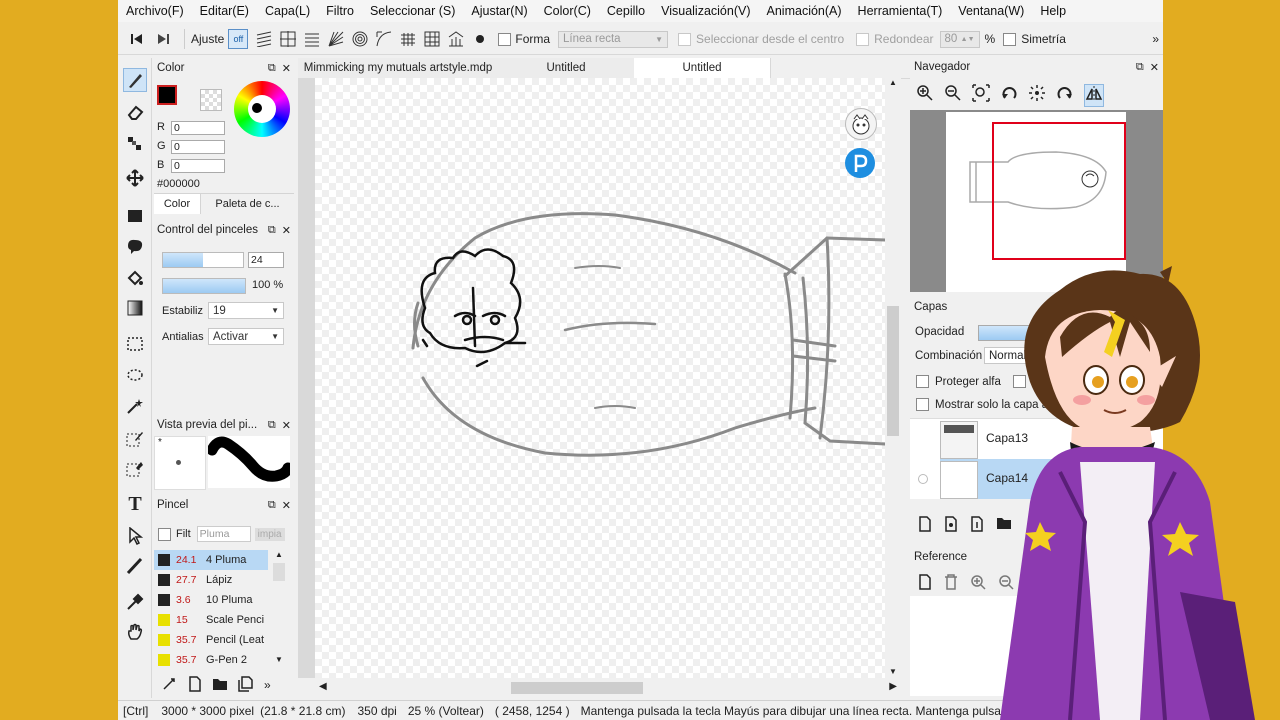 The height and width of the screenshot is (720, 1280). I want to click on undo-icon, so click(137, 39).